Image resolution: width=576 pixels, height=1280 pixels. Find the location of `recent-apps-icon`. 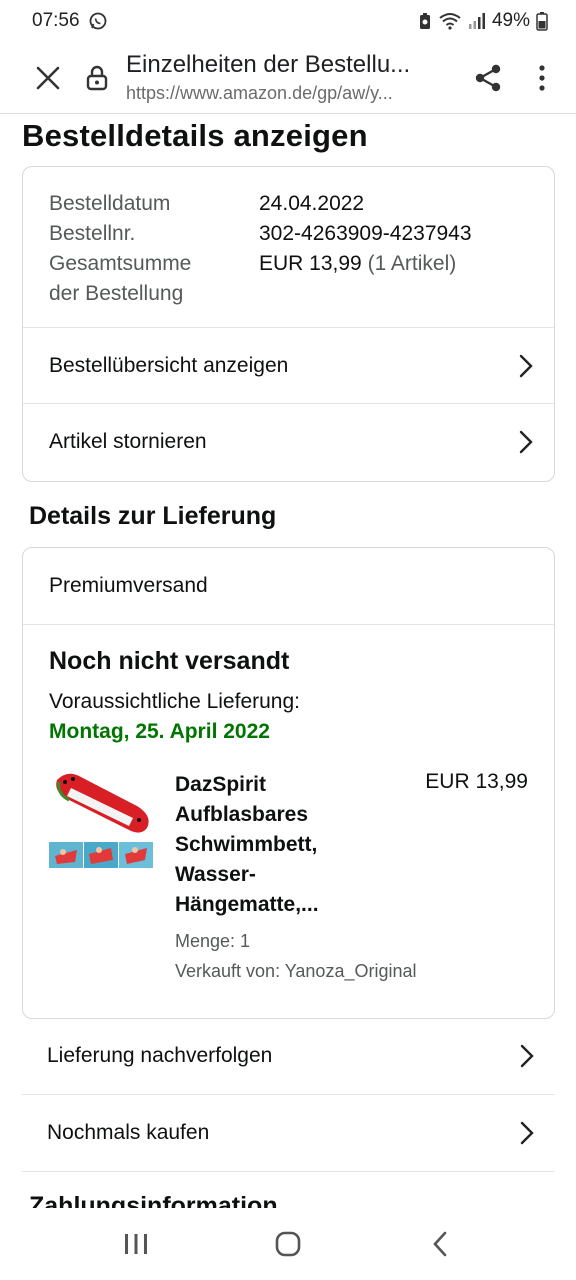

recent-apps-icon is located at coordinates (136, 1244).